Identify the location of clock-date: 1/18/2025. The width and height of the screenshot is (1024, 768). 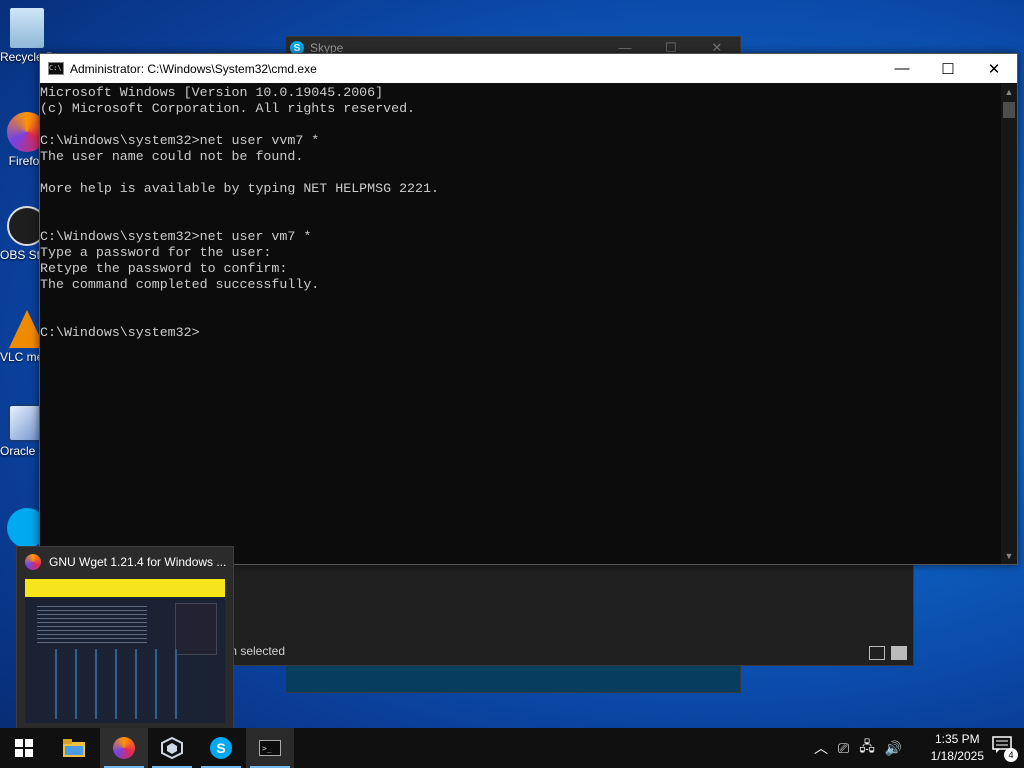
(957, 756).